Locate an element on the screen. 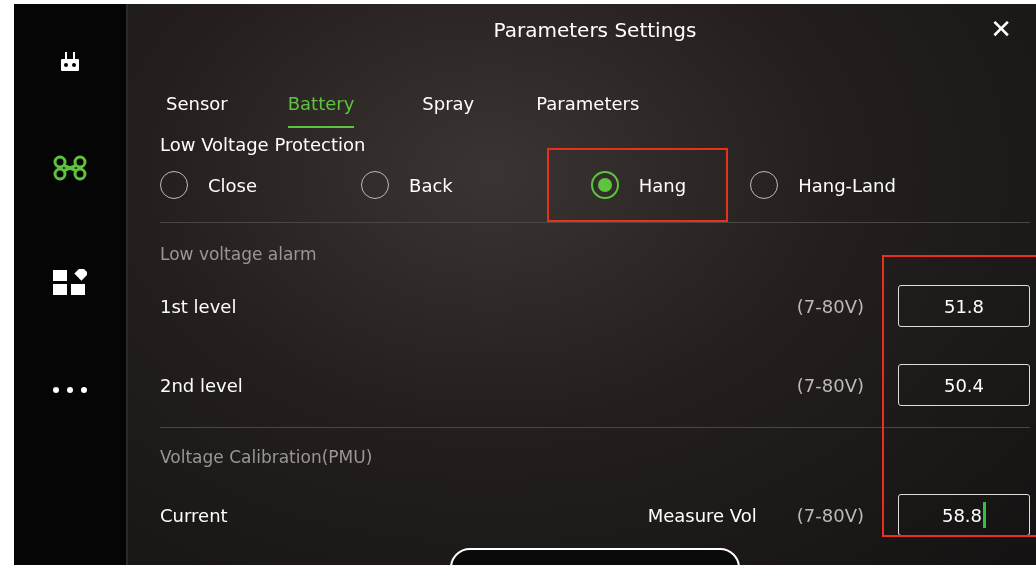  radio-option: Hang is located at coordinates (637, 185).